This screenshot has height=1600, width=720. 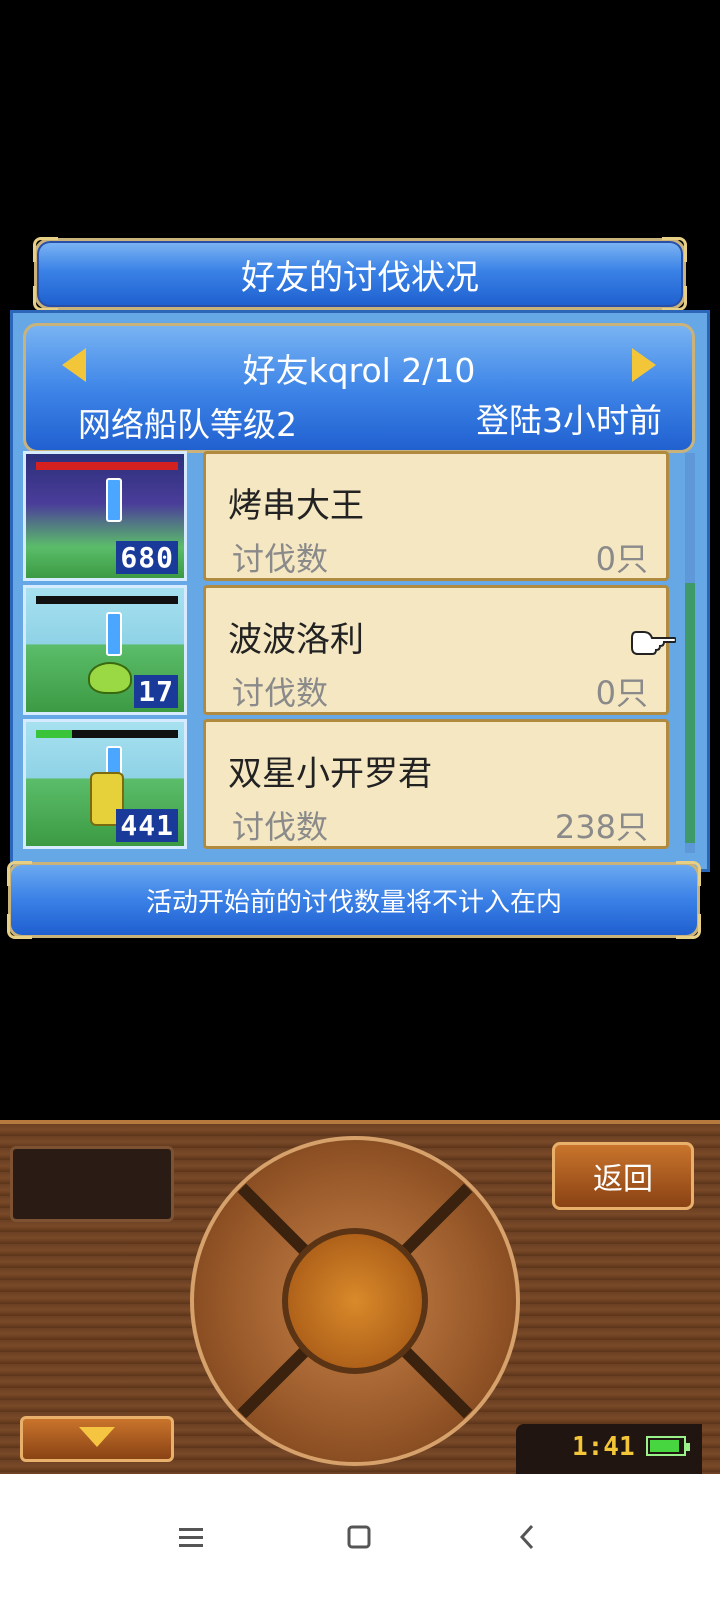 I want to click on menu-icon, so click(x=191, y=1537).